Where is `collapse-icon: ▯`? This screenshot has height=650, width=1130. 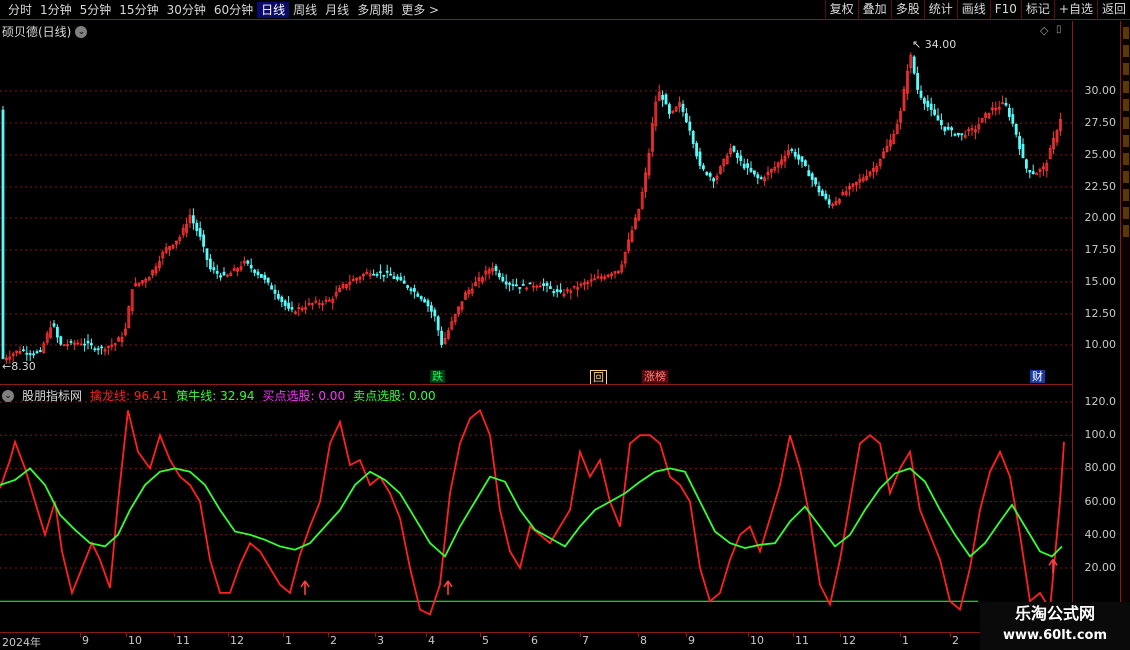 collapse-icon: ▯ is located at coordinates (1059, 29).